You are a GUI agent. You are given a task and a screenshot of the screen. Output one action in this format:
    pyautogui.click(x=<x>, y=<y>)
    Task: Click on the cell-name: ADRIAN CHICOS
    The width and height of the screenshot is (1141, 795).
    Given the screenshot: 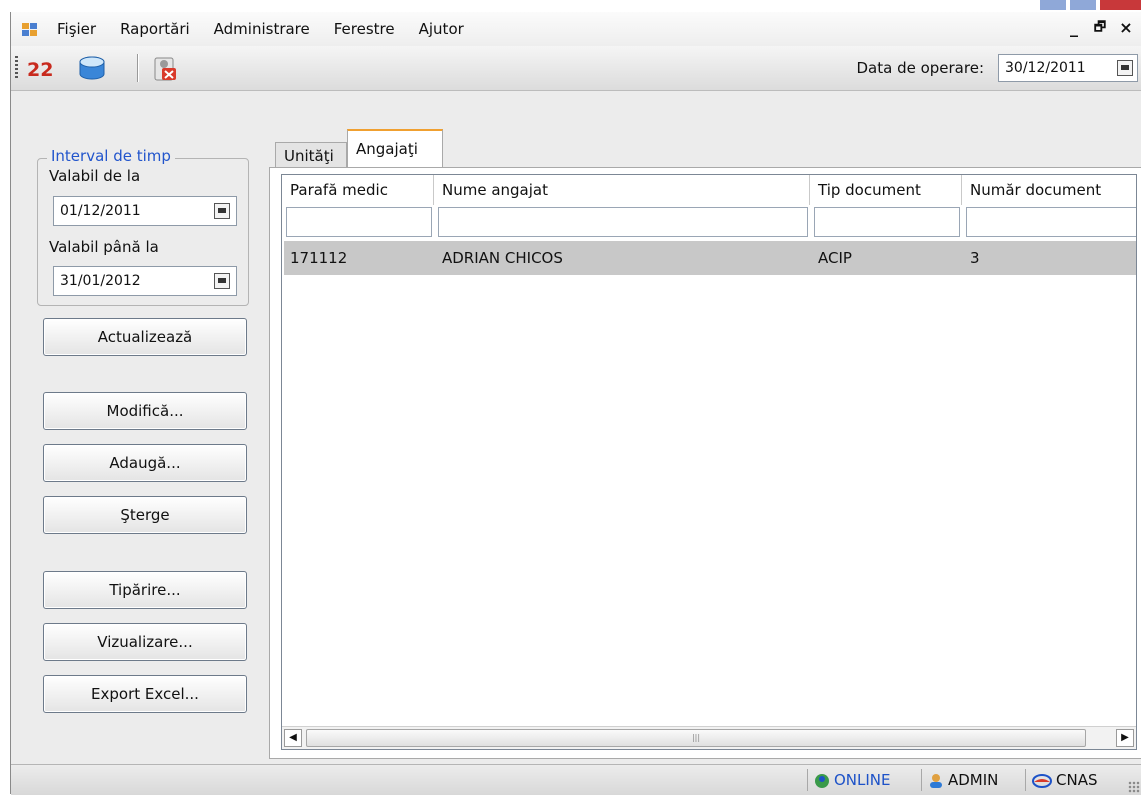 What is the action you would take?
    pyautogui.click(x=502, y=258)
    